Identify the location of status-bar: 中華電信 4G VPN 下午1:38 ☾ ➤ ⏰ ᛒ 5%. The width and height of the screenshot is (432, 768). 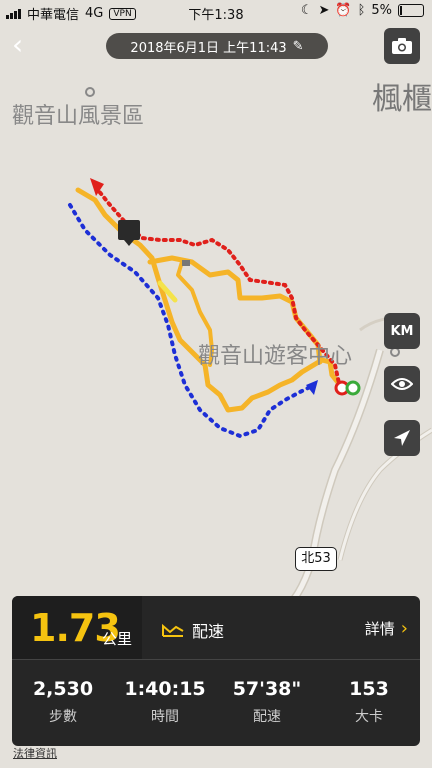
(216, 12).